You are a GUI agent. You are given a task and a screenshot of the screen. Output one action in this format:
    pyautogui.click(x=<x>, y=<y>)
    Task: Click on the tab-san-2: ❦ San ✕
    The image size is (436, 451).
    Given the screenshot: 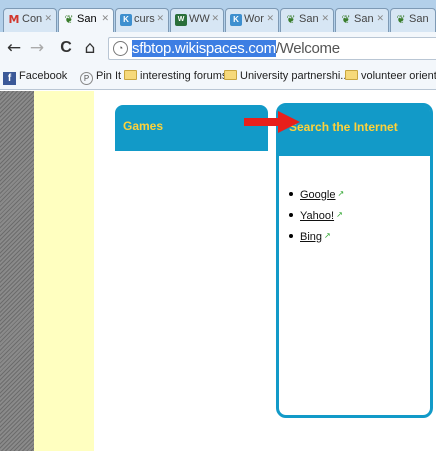 What is the action you would take?
    pyautogui.click(x=307, y=20)
    